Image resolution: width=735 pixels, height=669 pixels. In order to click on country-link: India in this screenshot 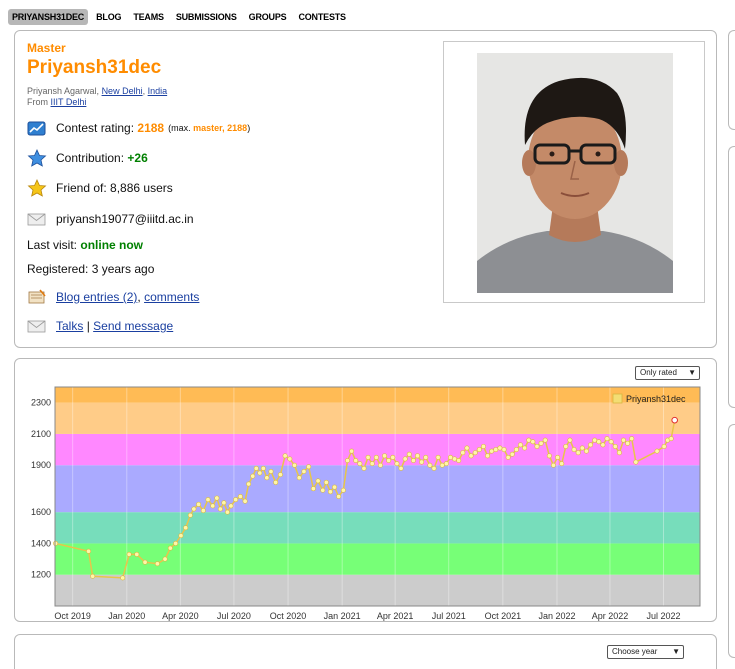, I will do `click(158, 91)`.